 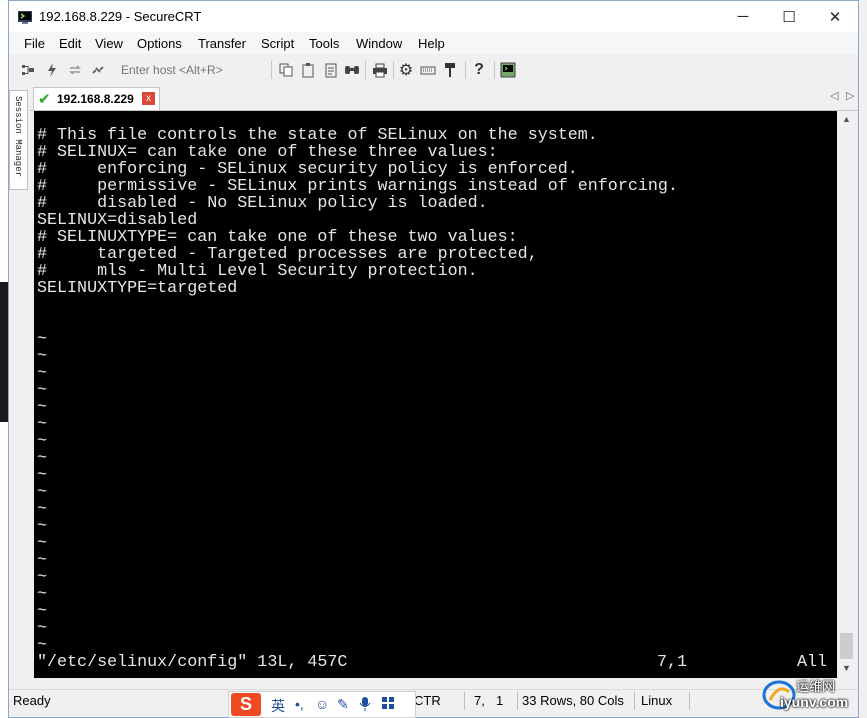 What do you see at coordinates (406, 70) in the screenshot?
I see `settings-icon: ⚙` at bounding box center [406, 70].